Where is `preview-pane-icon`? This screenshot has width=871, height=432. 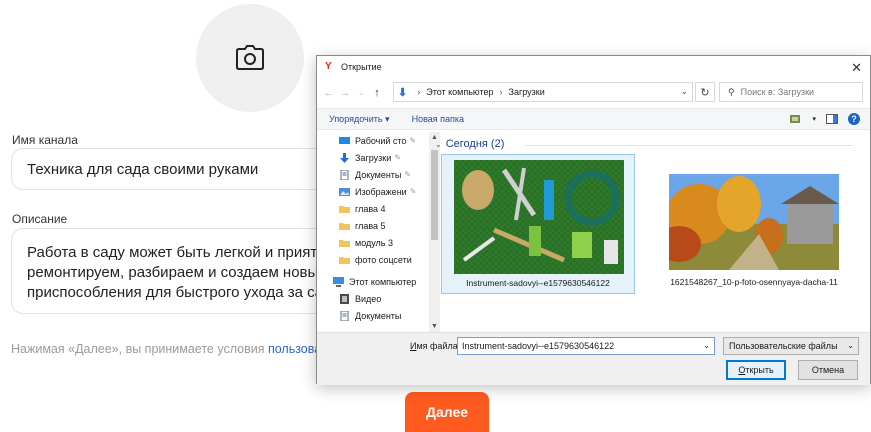
preview-pane-icon is located at coordinates (832, 119).